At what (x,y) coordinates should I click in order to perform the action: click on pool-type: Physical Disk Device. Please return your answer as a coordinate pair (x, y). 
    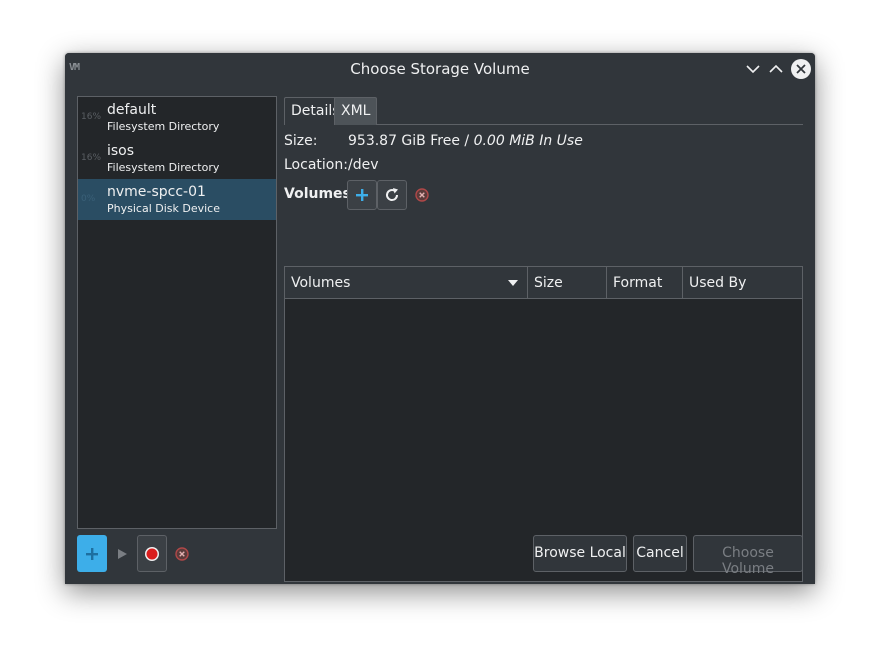
    Looking at the image, I should click on (163, 208).